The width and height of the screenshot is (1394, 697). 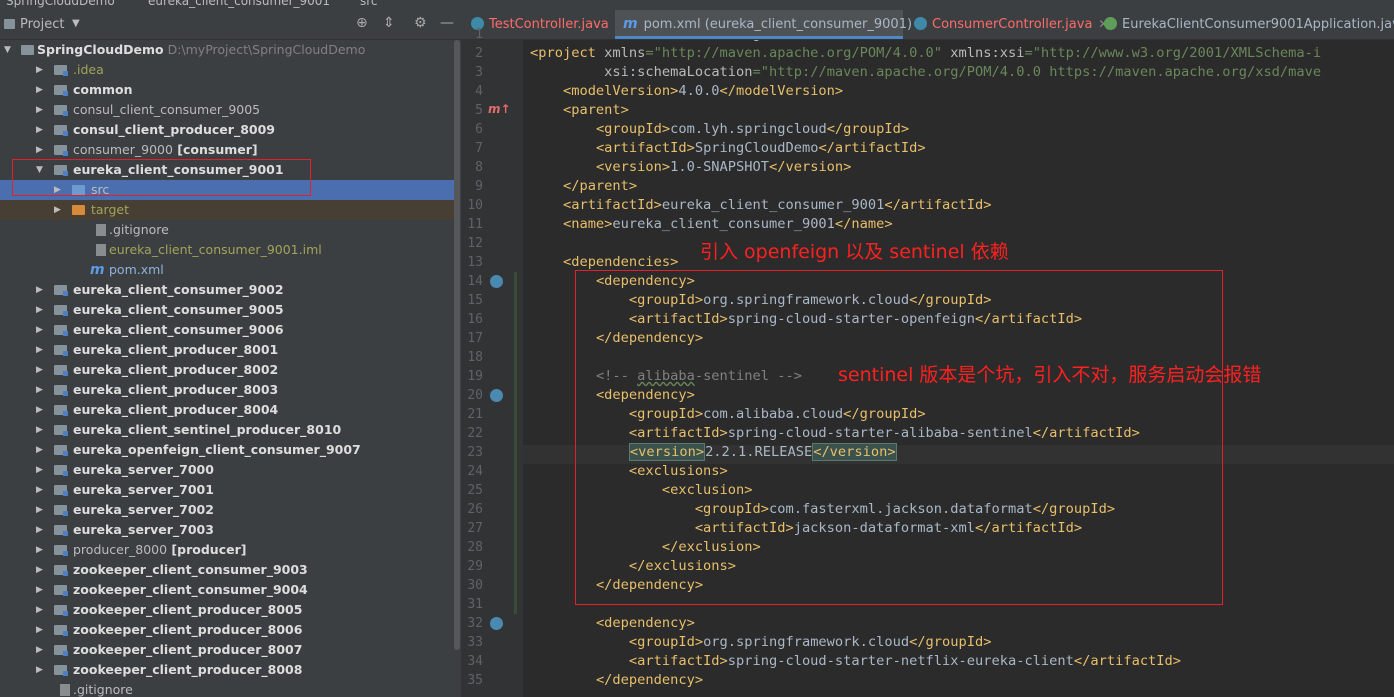 What do you see at coordinates (227, 270) in the screenshot?
I see `tree-item: m pom.xml` at bounding box center [227, 270].